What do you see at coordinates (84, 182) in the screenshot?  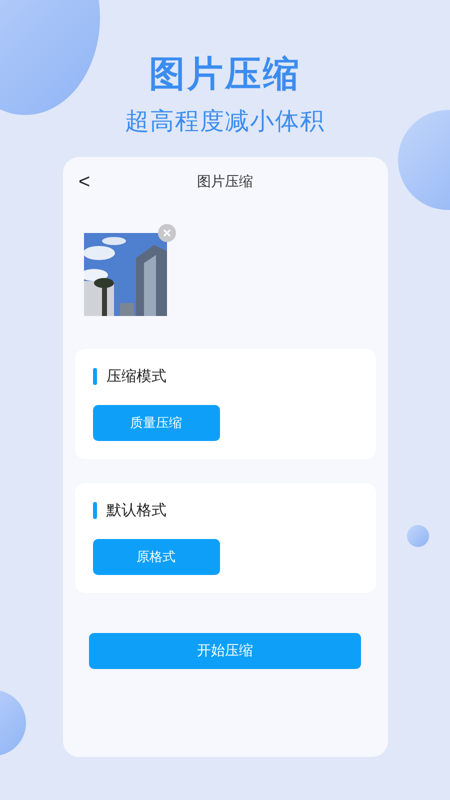 I see `back-button: <` at bounding box center [84, 182].